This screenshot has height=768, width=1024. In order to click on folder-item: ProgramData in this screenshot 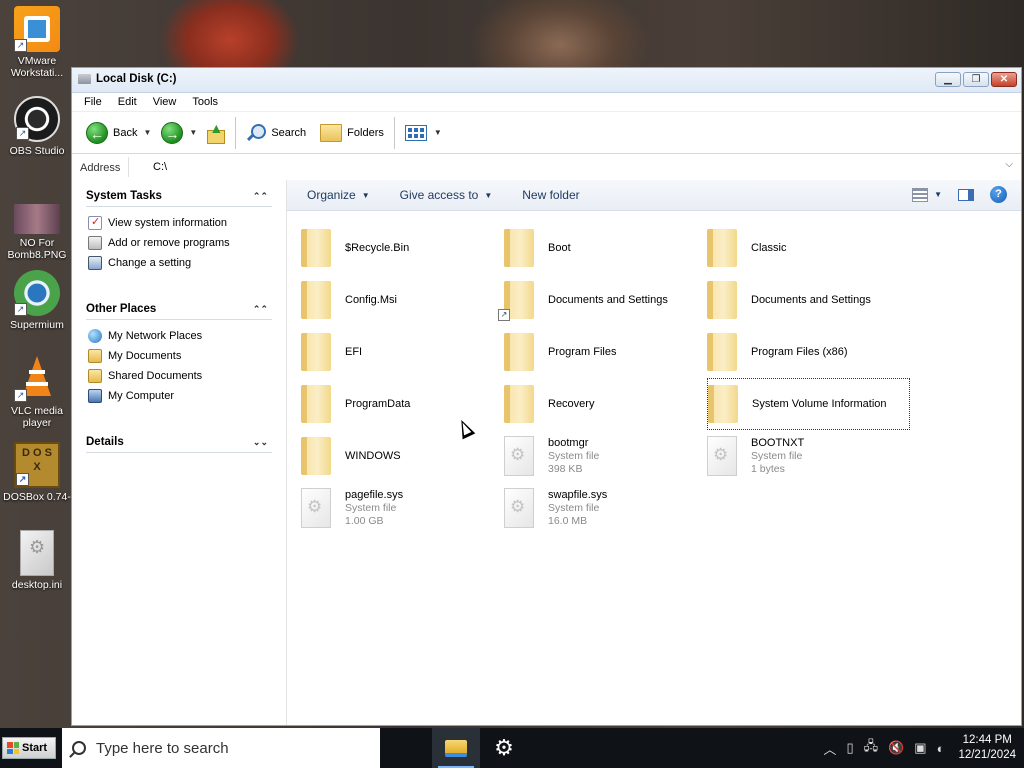, I will do `click(402, 404)`.